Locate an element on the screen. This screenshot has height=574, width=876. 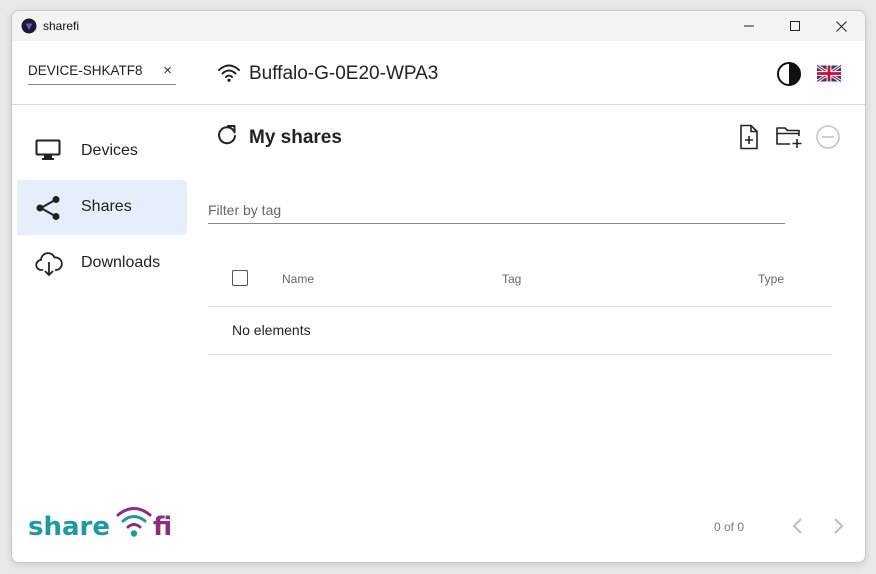
share-icon is located at coordinates (48, 208).